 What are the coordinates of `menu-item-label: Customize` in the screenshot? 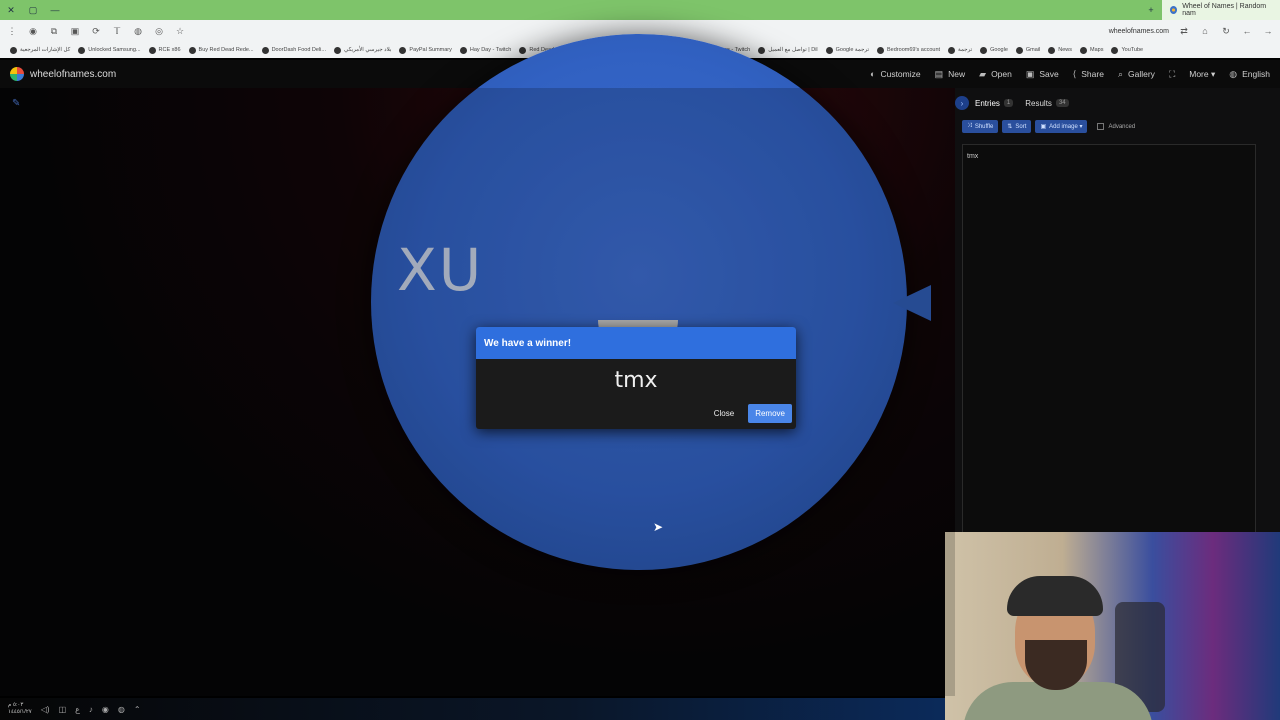 It's located at (900, 74).